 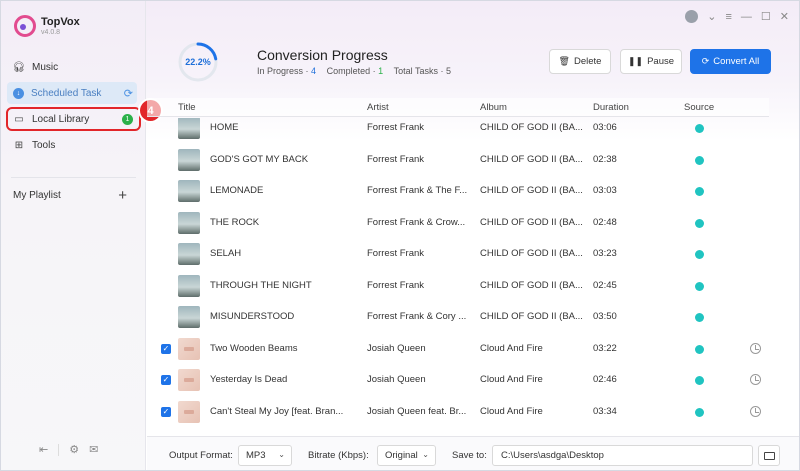 What do you see at coordinates (661, 61) in the screenshot?
I see `pause-label: Pause` at bounding box center [661, 61].